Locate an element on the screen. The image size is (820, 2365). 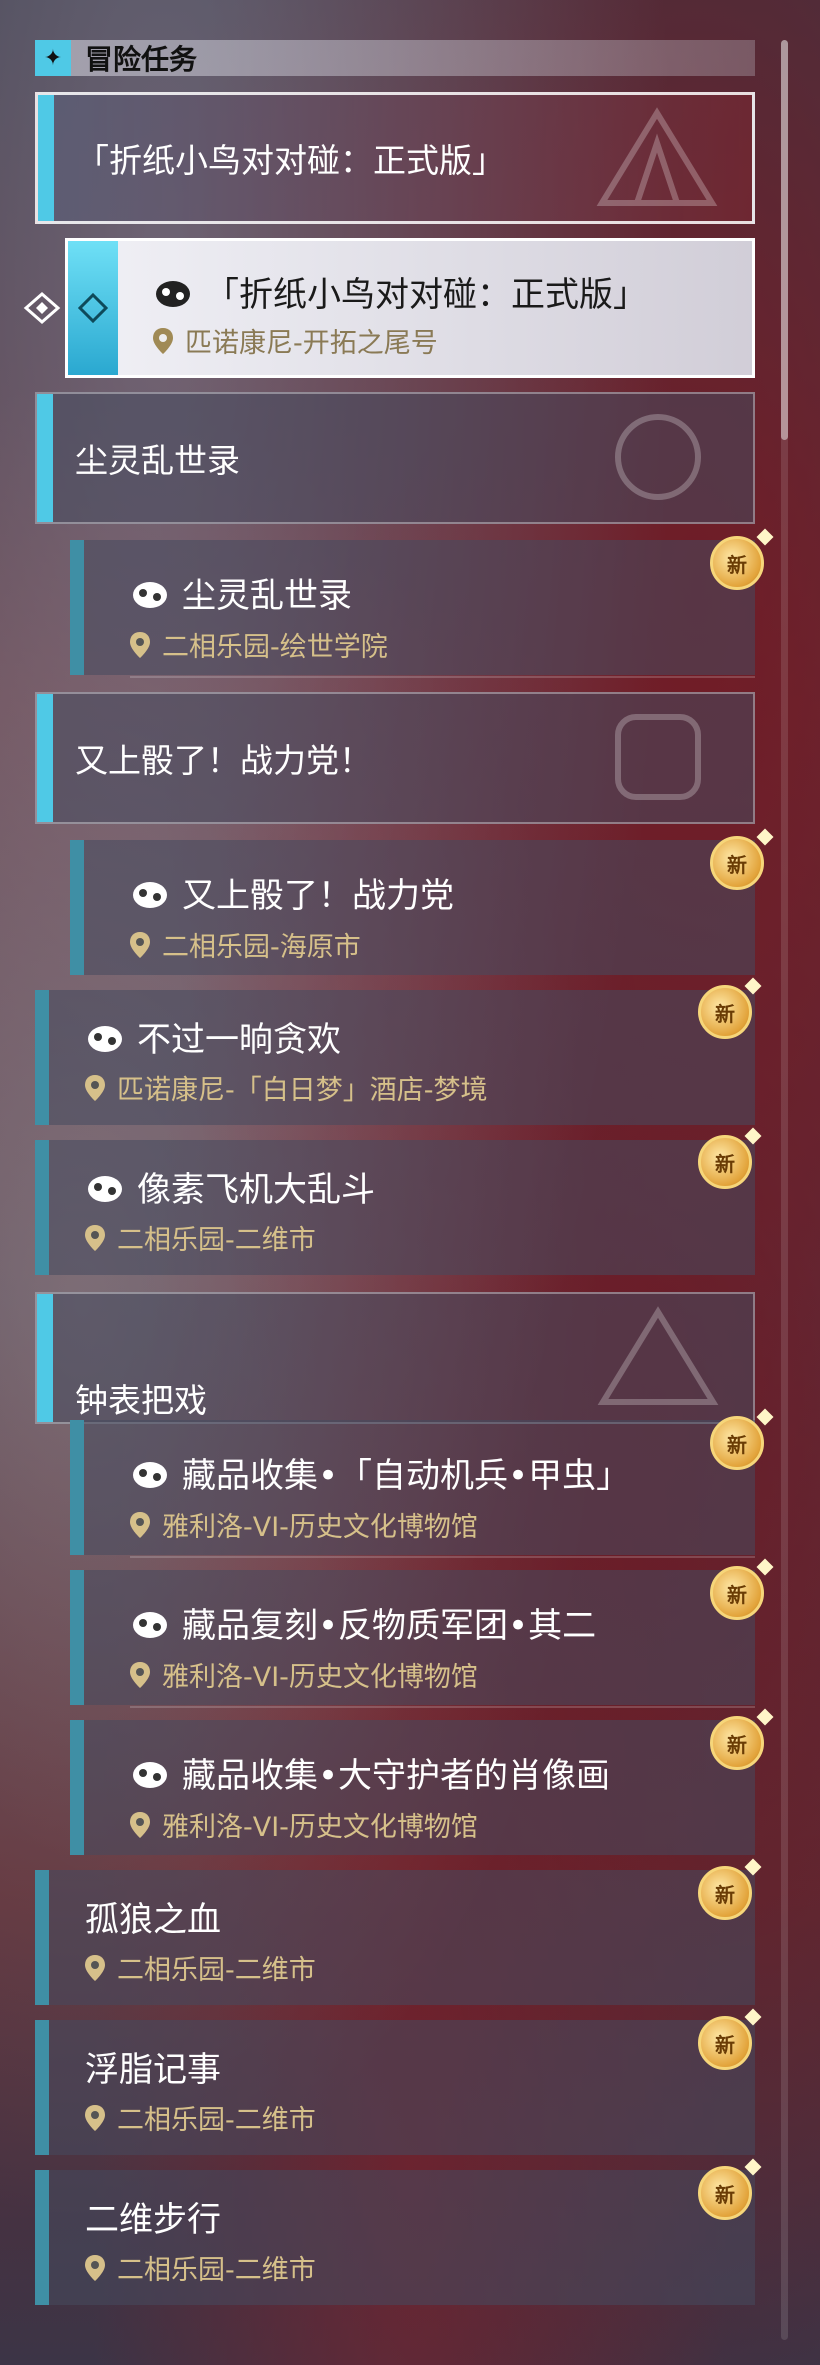
task-title-row: 藏品复刻•反物质军团•其二 is located at coordinates (363, 1622).